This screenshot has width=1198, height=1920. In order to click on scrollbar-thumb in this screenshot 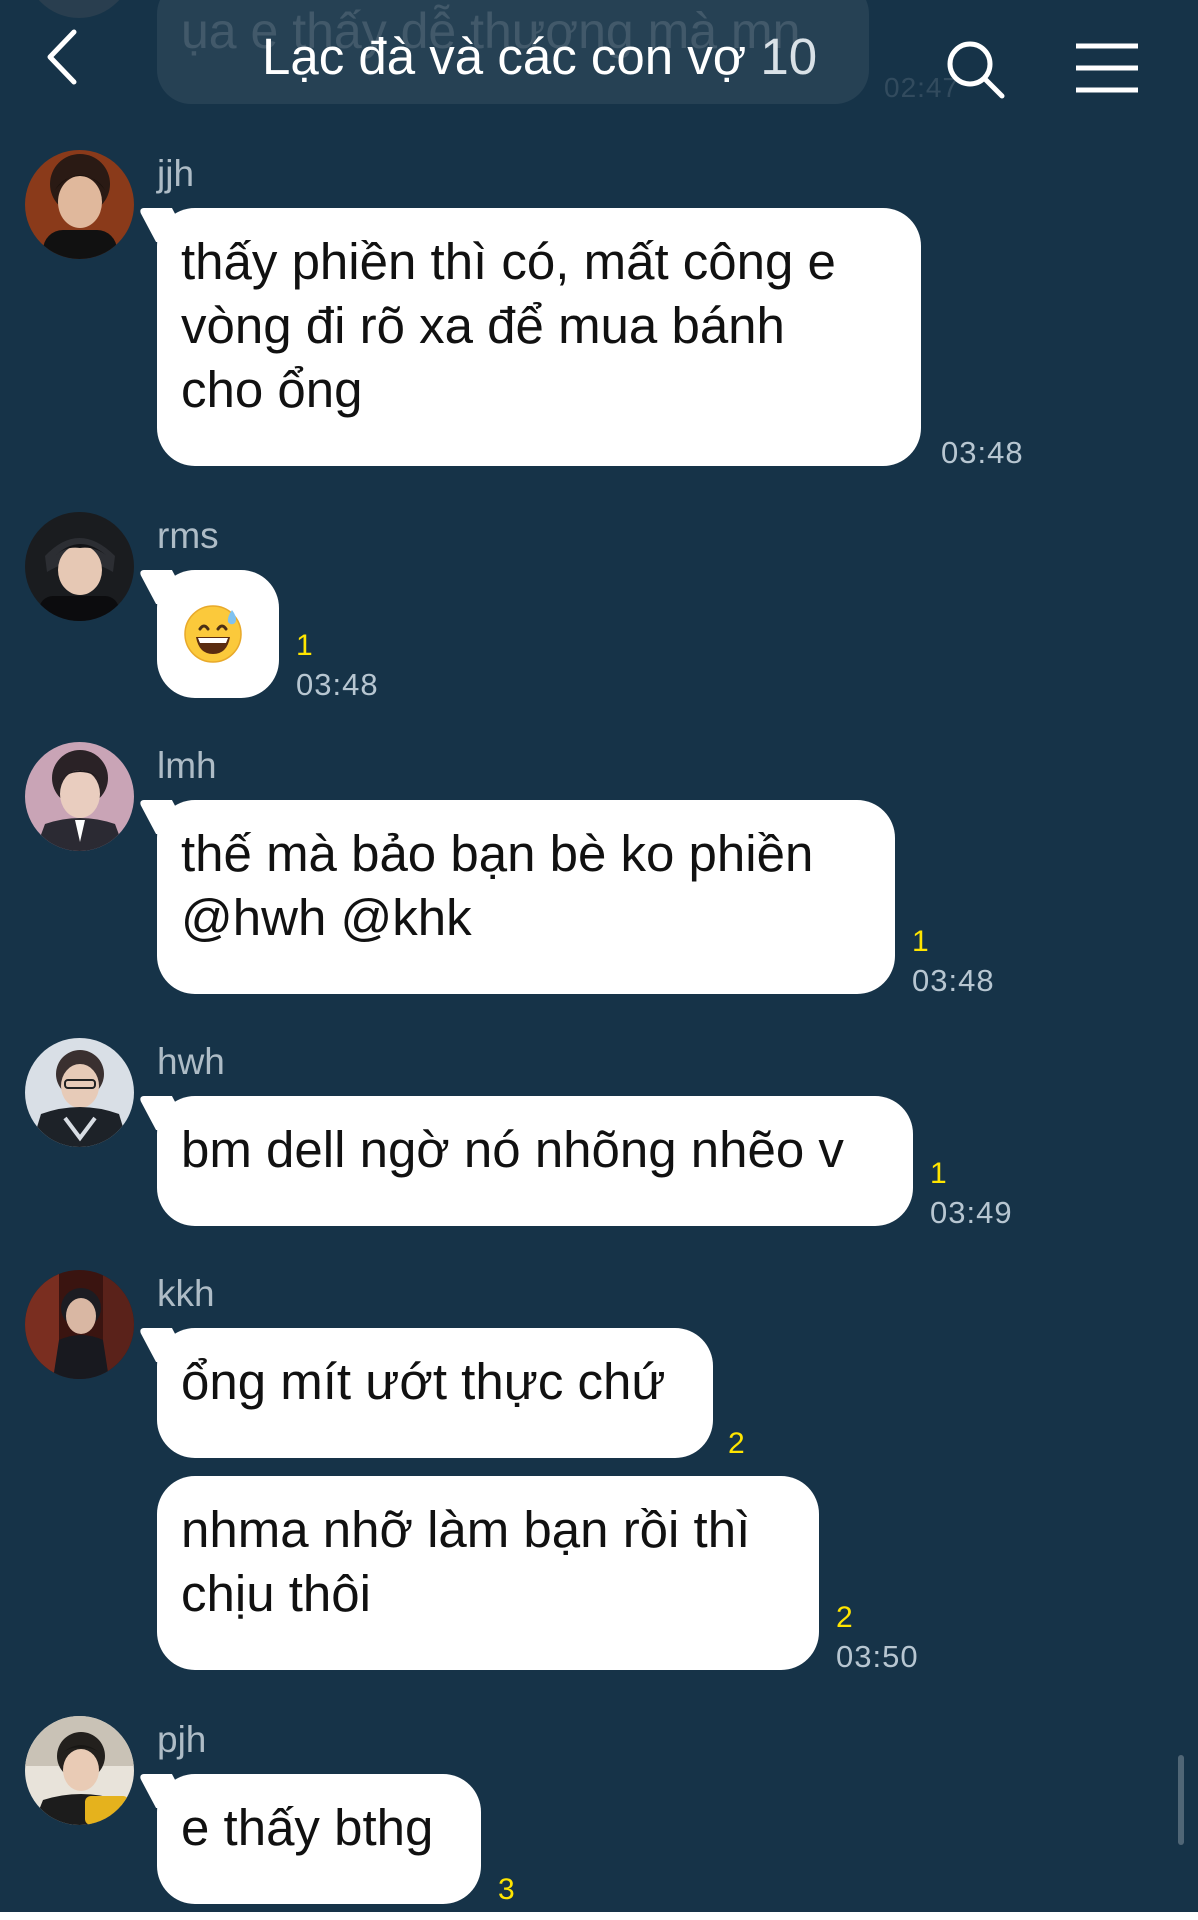, I will do `click(1181, 1800)`.